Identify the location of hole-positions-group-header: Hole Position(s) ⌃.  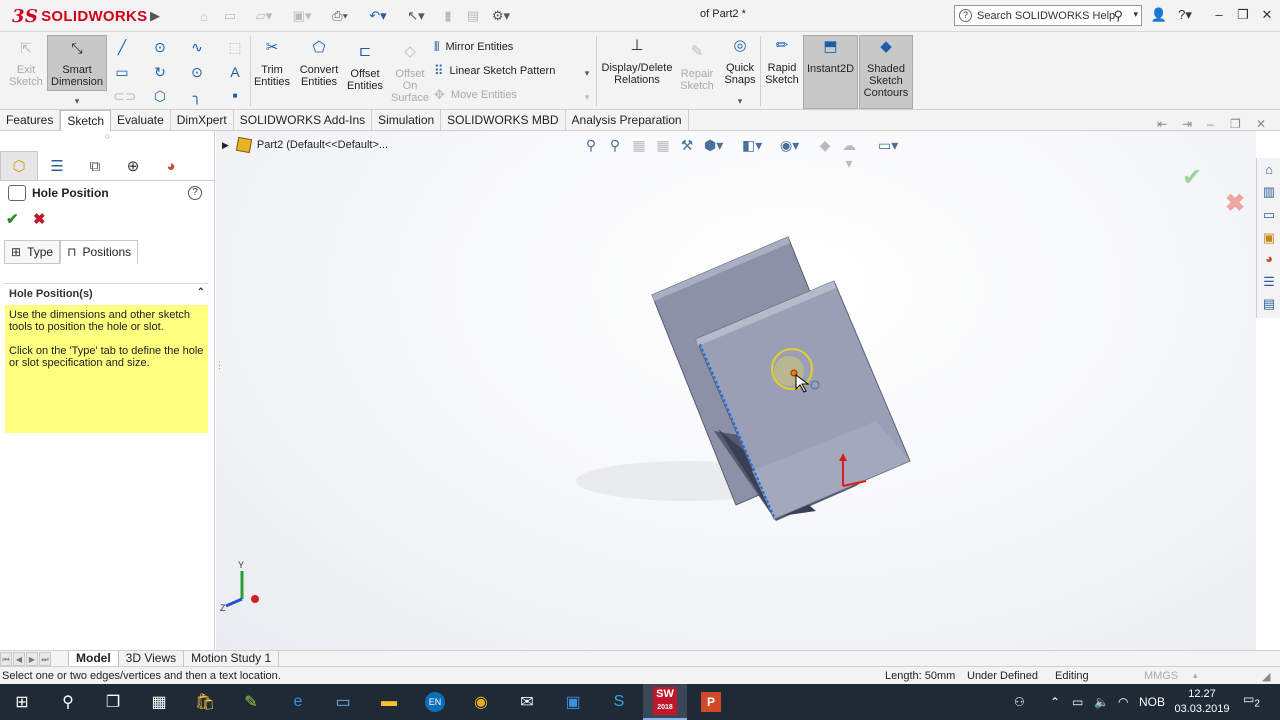
(106, 292).